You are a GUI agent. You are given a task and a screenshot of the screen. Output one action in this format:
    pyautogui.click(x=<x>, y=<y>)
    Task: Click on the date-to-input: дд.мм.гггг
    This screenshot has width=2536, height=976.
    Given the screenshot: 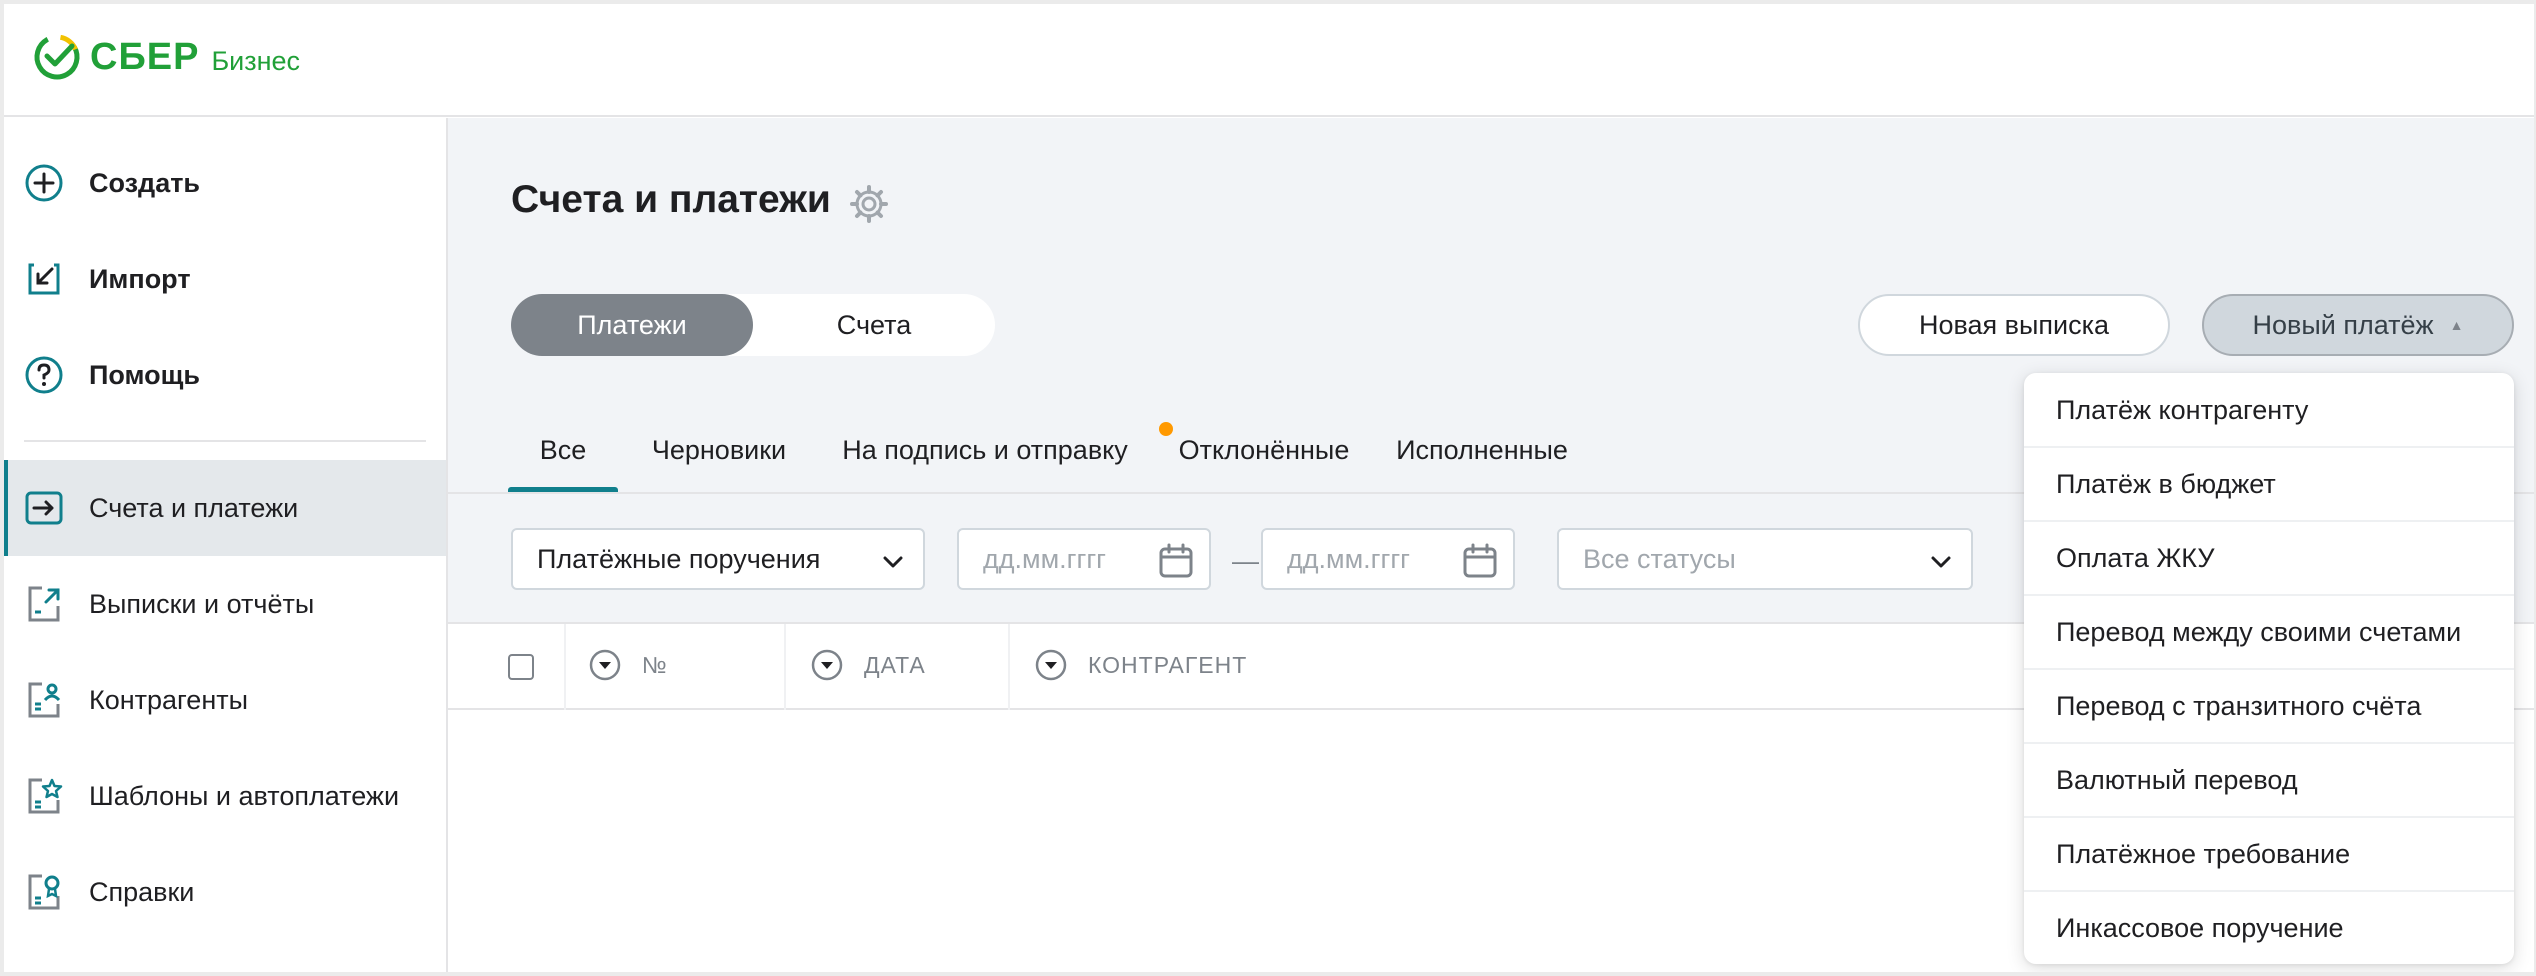 What is the action you would take?
    pyautogui.click(x=1388, y=559)
    